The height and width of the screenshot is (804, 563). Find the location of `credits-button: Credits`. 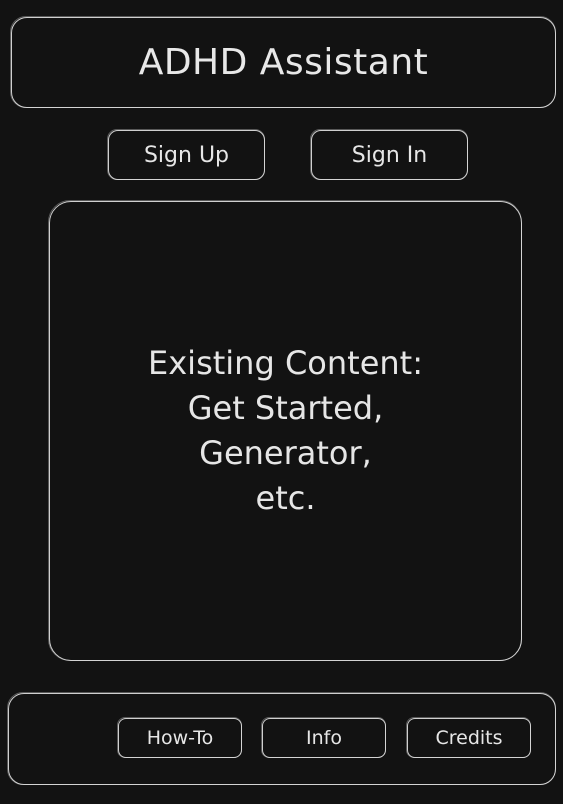

credits-button: Credits is located at coordinates (468, 737).